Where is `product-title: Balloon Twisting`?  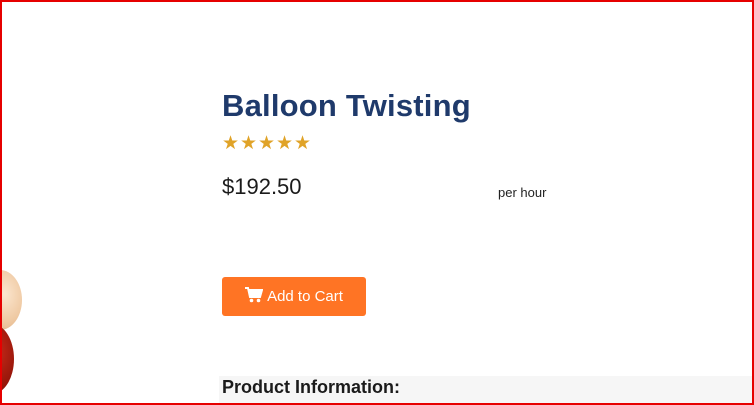 product-title: Balloon Twisting is located at coordinates (346, 105).